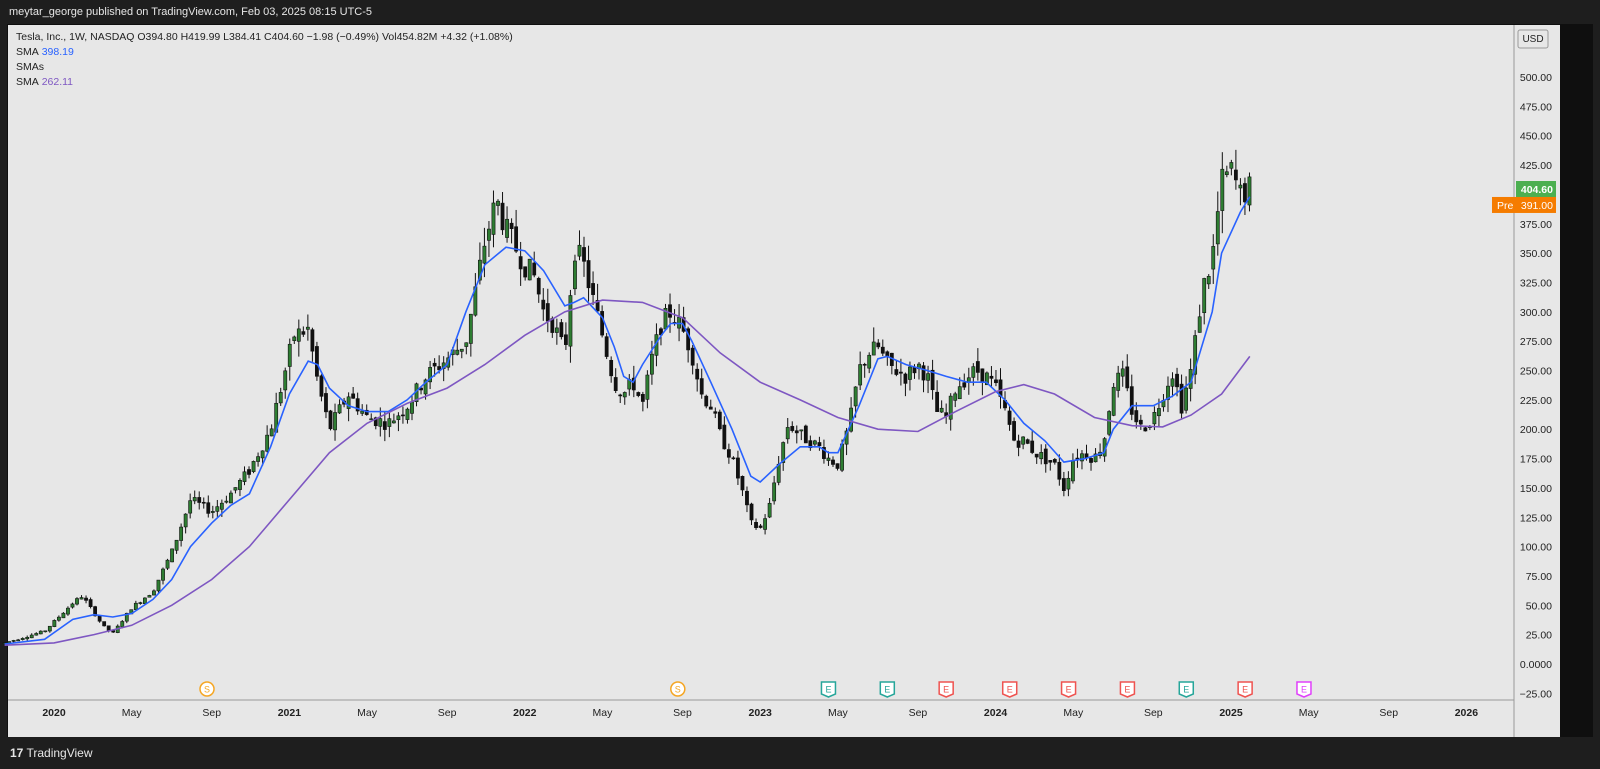 Image resolution: width=1600 pixels, height=769 pixels. Describe the element at coordinates (1536, 401) in the screenshot. I see `y-tick-label: 225.00` at that location.